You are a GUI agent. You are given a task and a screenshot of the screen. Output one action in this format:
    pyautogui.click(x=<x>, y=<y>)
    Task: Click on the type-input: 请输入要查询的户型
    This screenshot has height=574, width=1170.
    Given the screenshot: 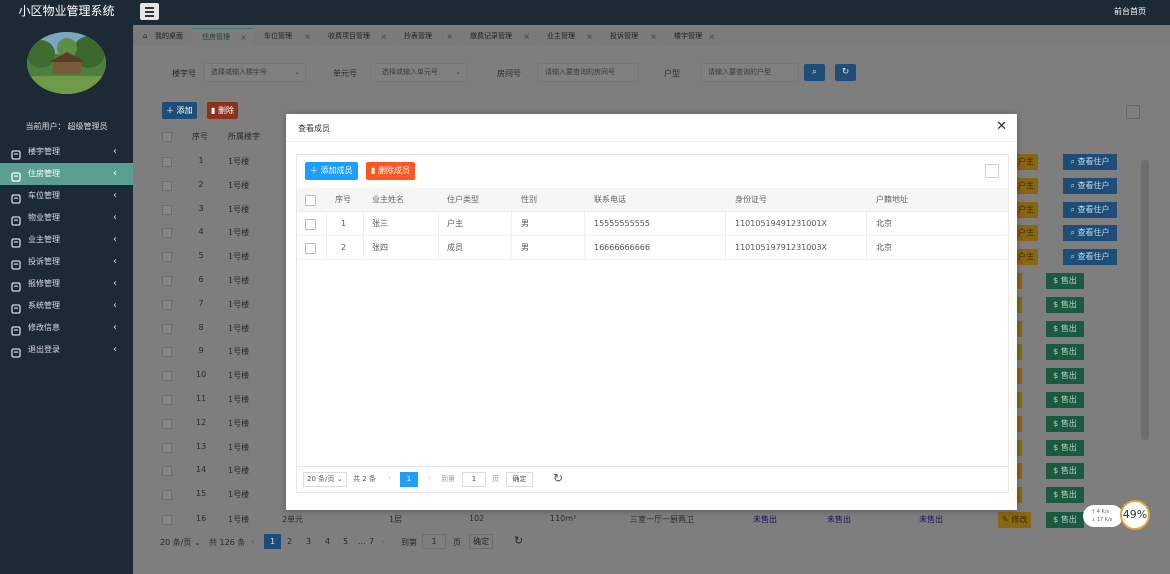 What is the action you would take?
    pyautogui.click(x=749, y=72)
    